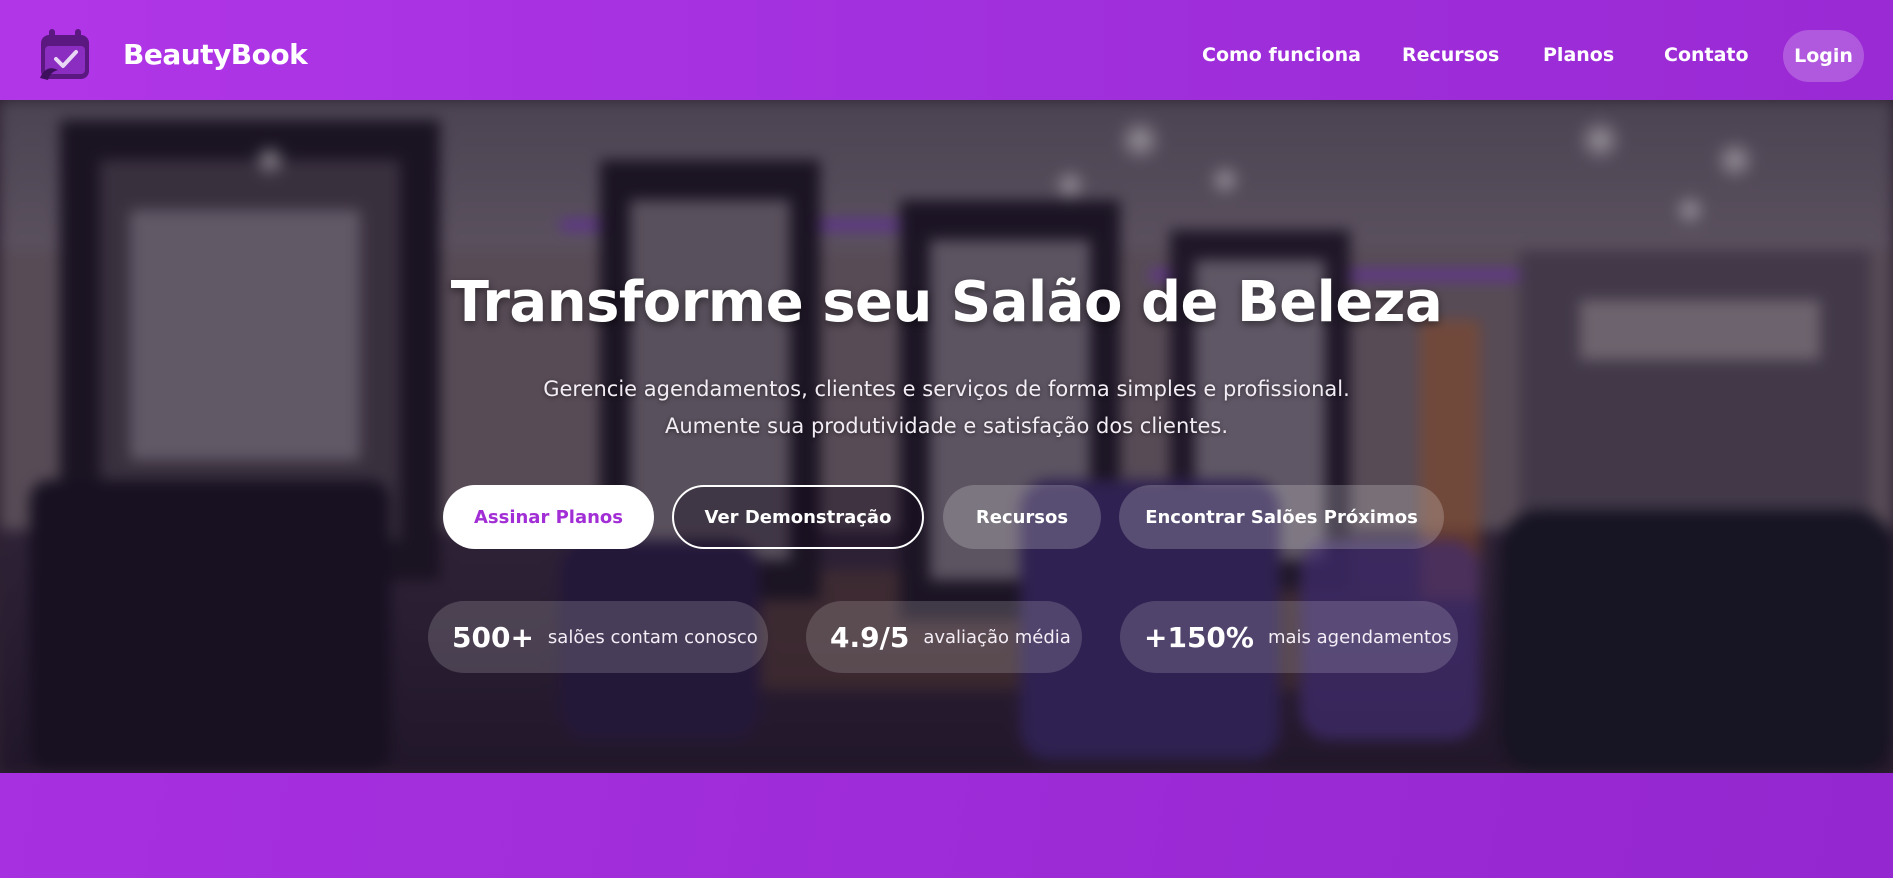 Image resolution: width=1893 pixels, height=878 pixels. I want to click on nav-contato: Contato, so click(1706, 55).